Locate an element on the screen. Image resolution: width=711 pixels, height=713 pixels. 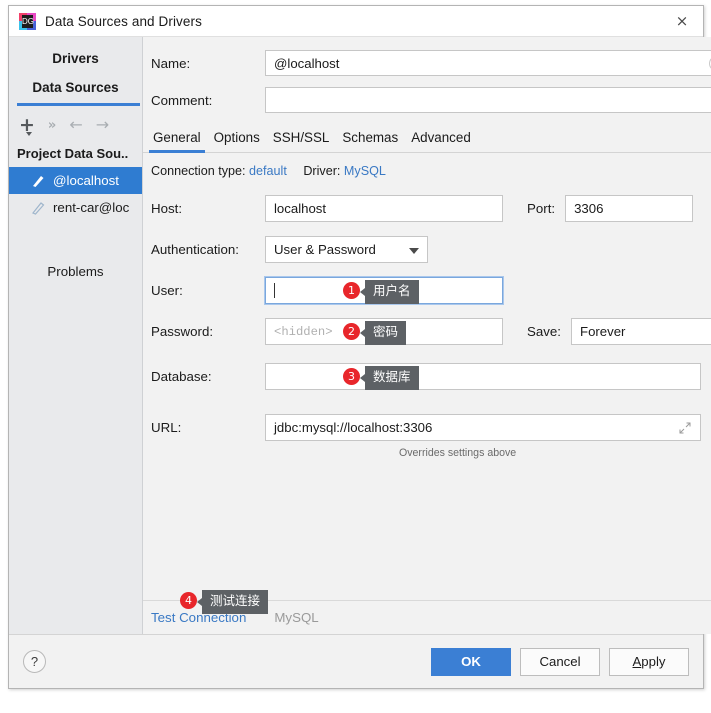
sidebar-tab-data-sources-label: Data Sources is located at coordinates (75, 87).